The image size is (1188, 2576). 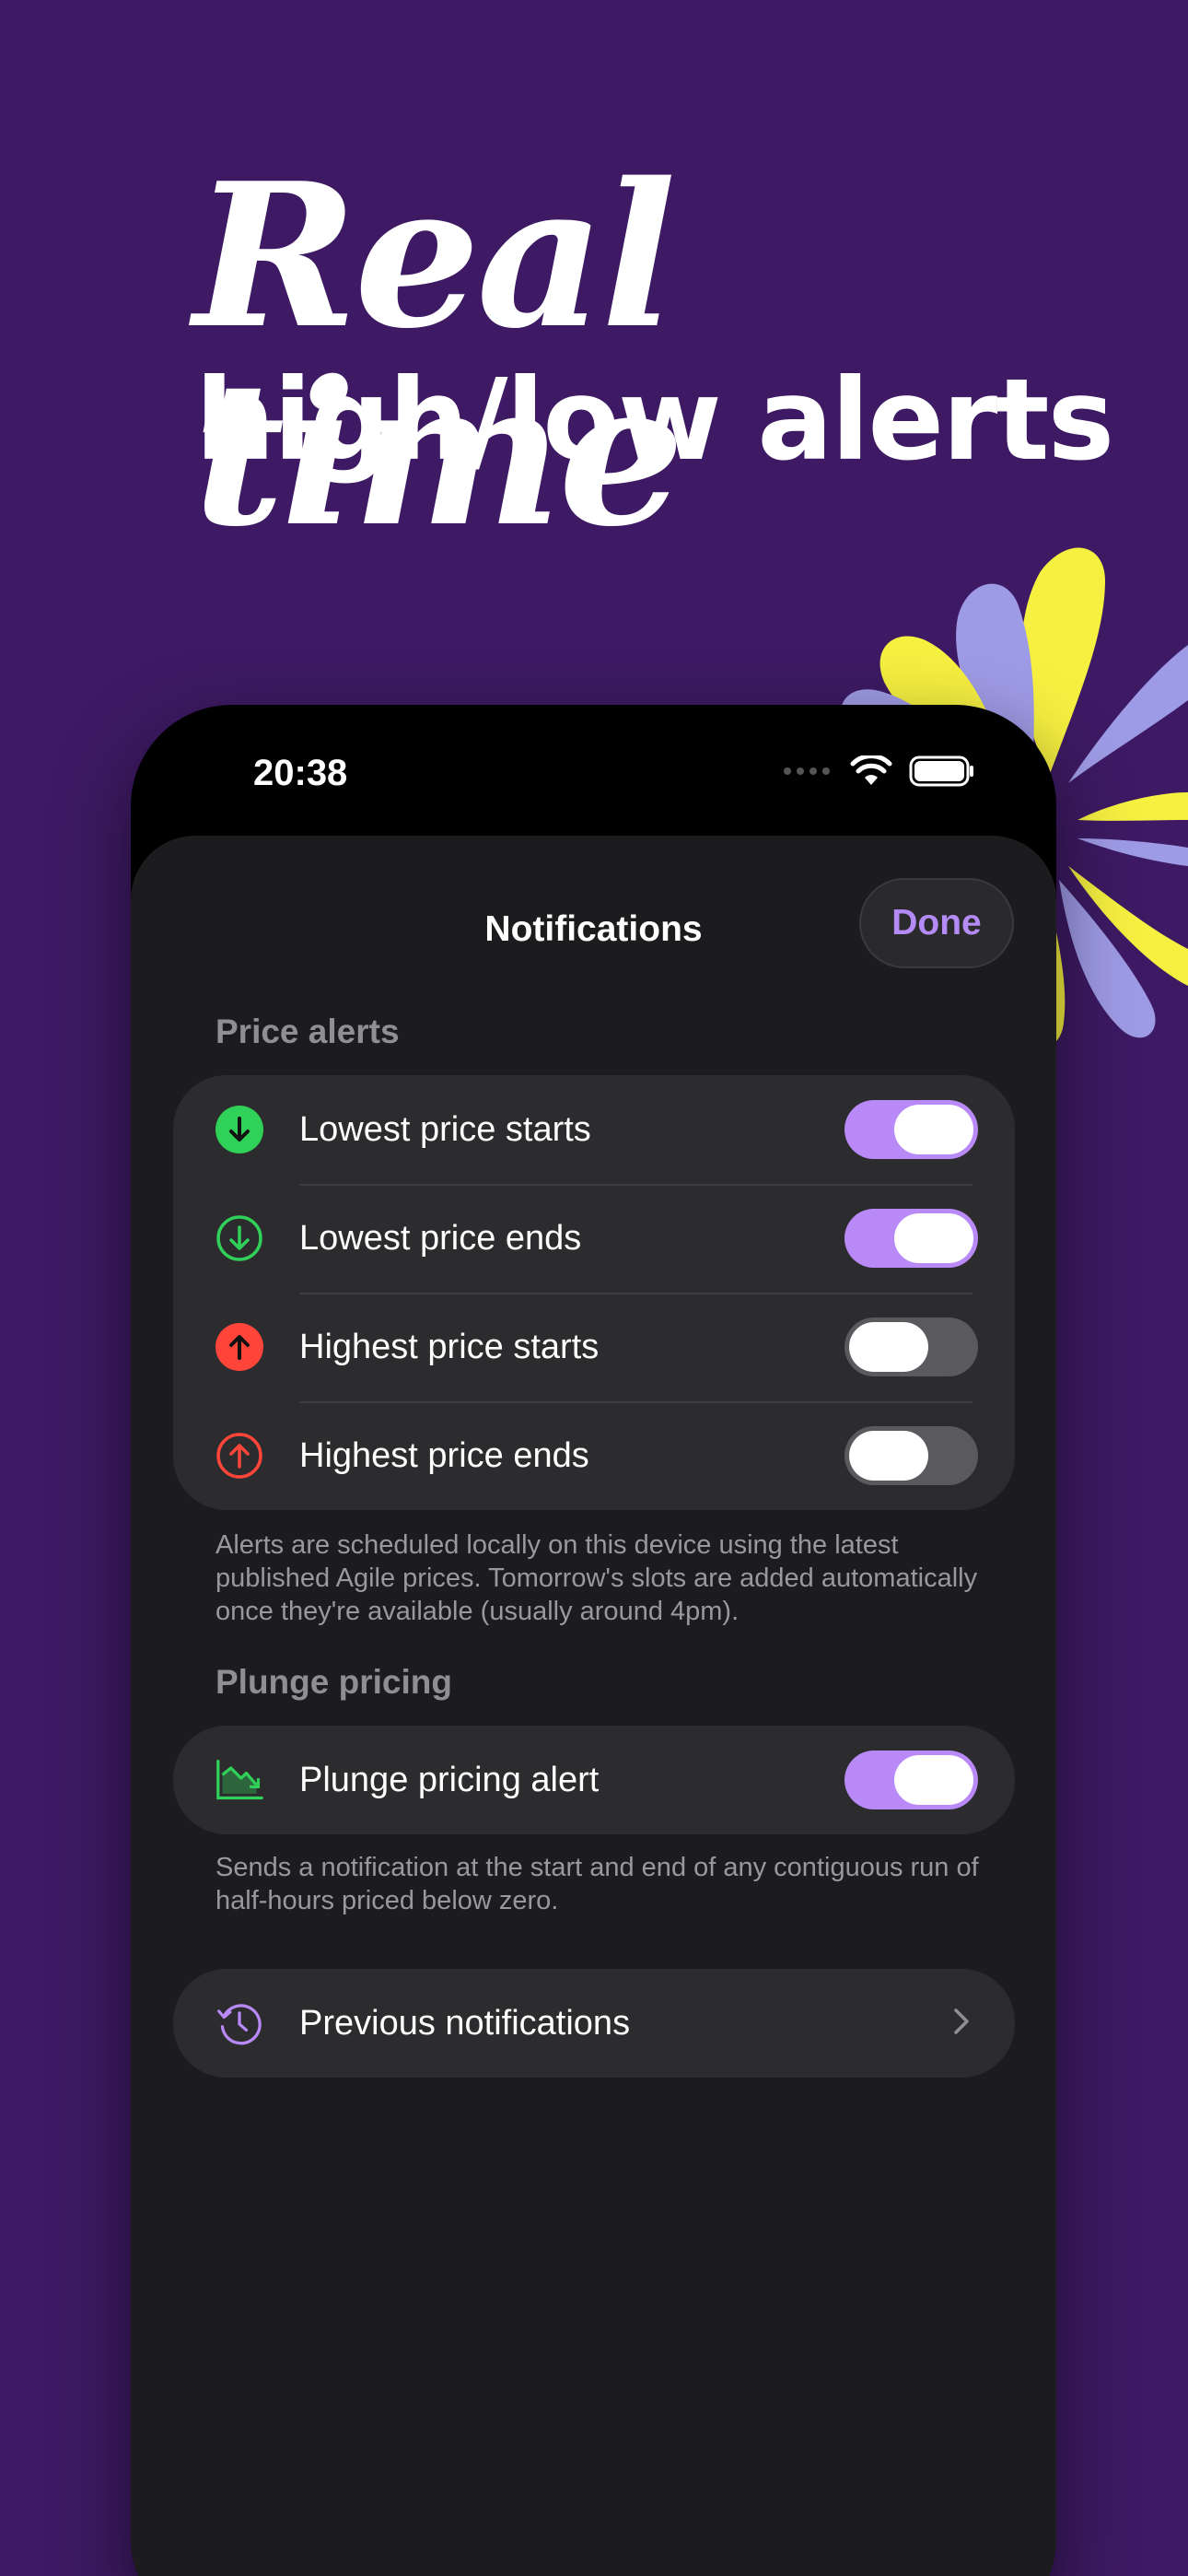 I want to click on battery-icon, so click(x=941, y=771).